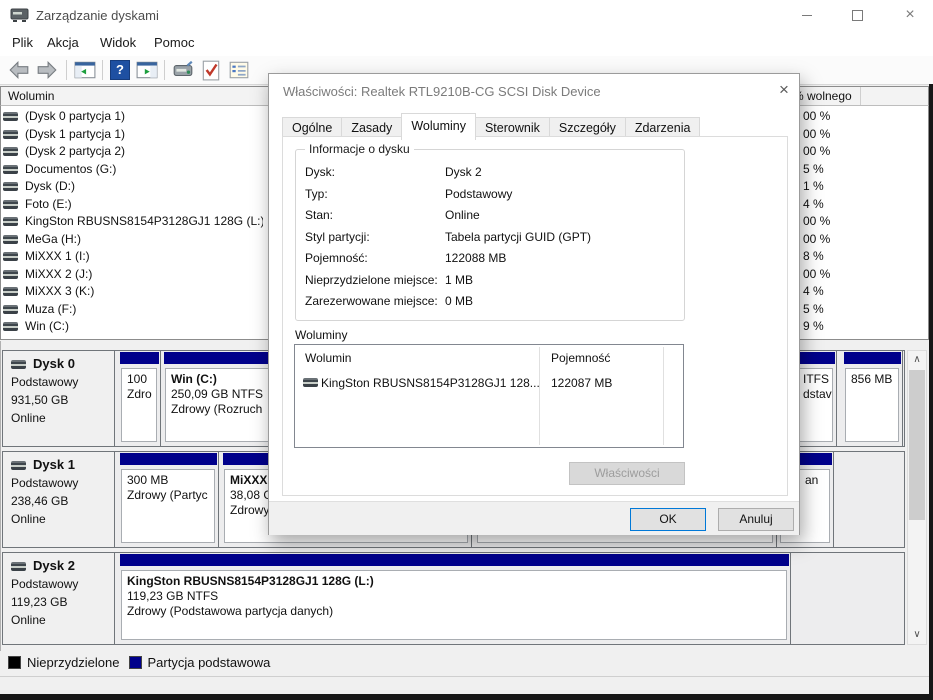 Image resolution: width=933 pixels, height=700 pixels. I want to click on menu-widok: Widok, so click(118, 42).